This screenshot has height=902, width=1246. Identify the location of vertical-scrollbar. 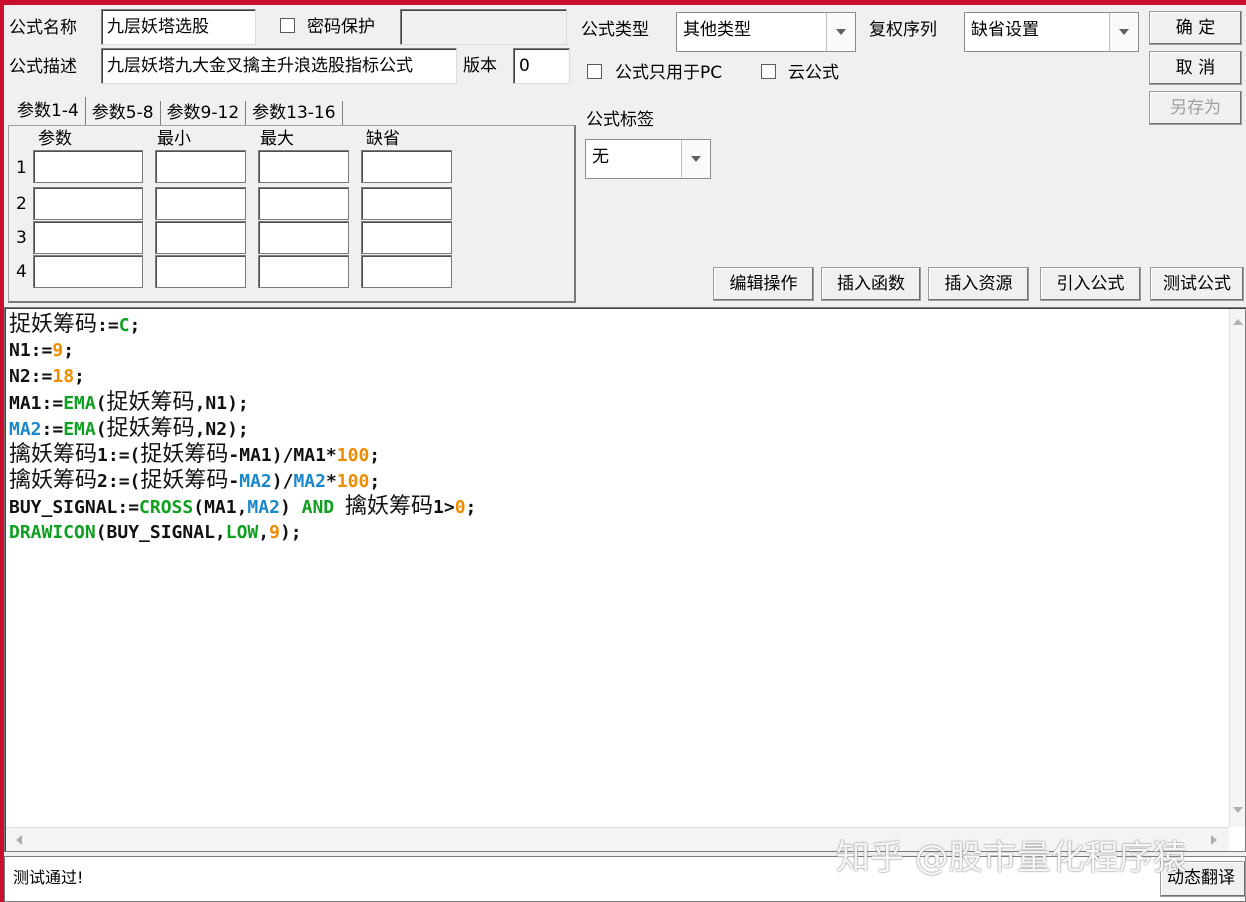
(1237, 568).